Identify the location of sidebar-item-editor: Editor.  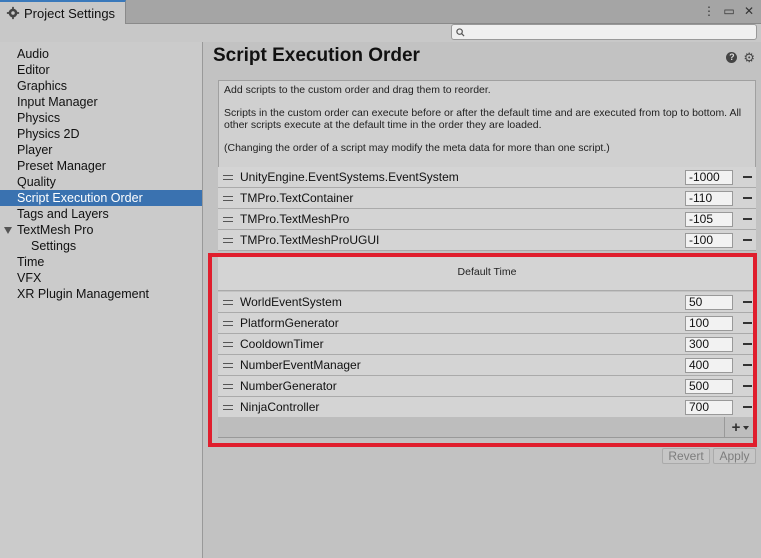
(101, 70).